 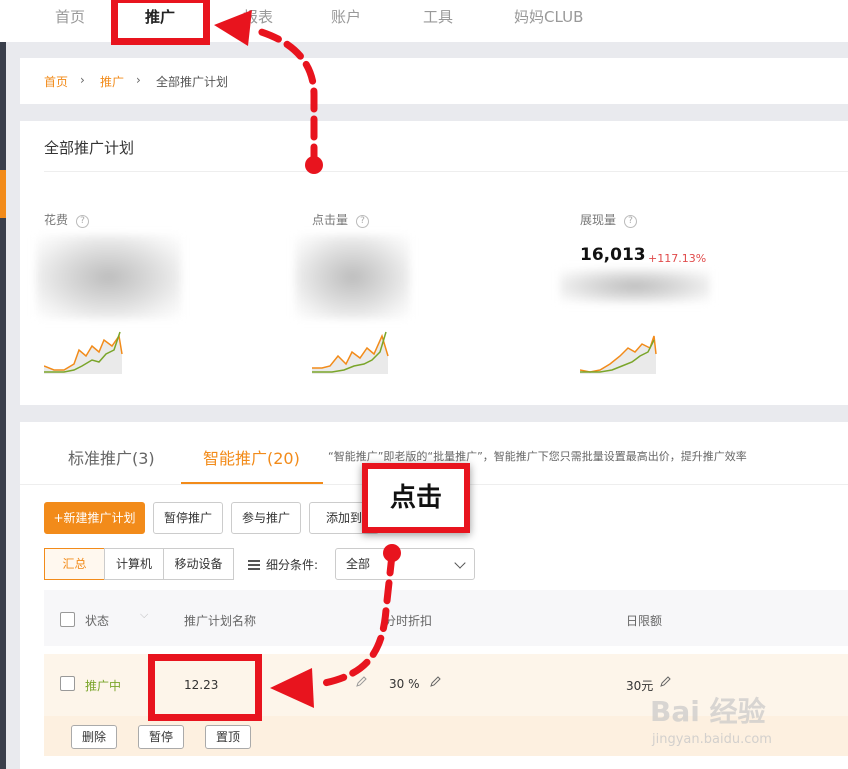 I want to click on delete-button: 删除, so click(x=94, y=737).